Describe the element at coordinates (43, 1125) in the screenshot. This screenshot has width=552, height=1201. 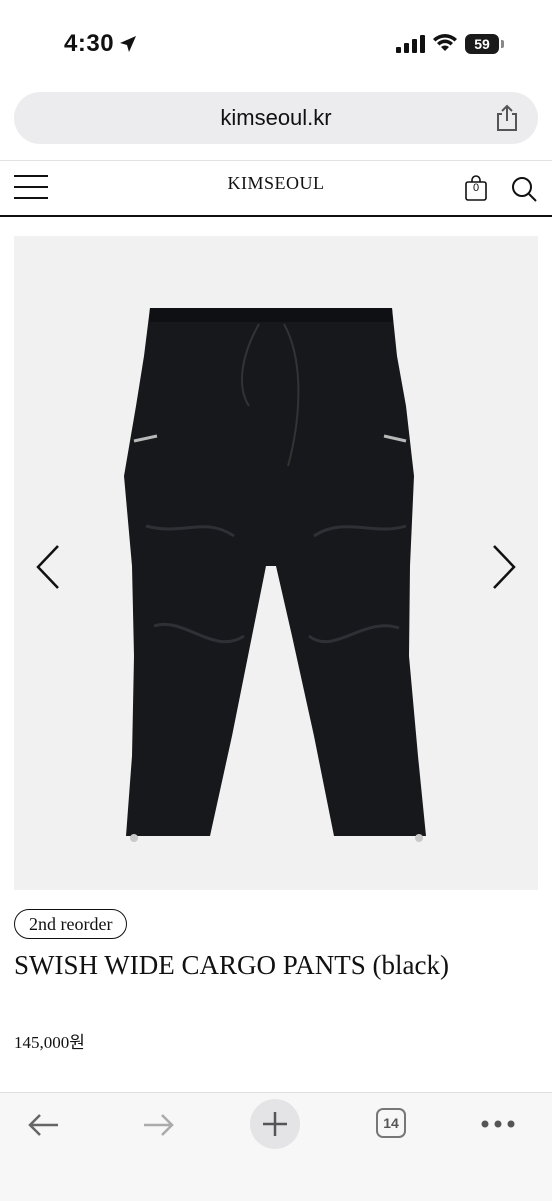
I see `back-arrow-icon` at that location.